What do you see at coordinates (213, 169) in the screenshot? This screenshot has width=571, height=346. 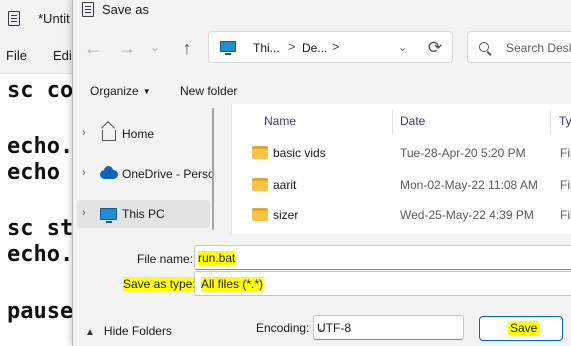 I see `nav-scrollbar` at bounding box center [213, 169].